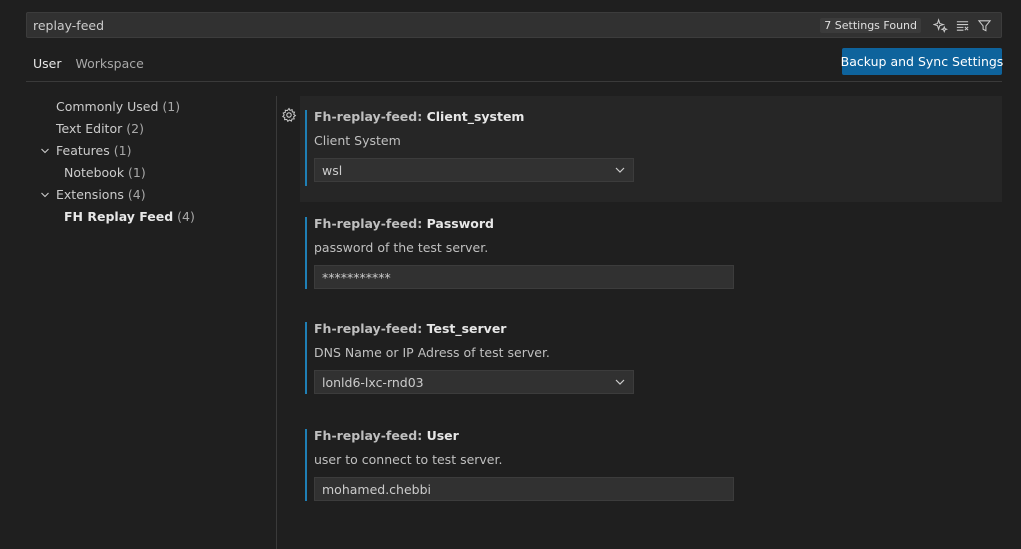  I want to click on tab-user: User, so click(47, 66).